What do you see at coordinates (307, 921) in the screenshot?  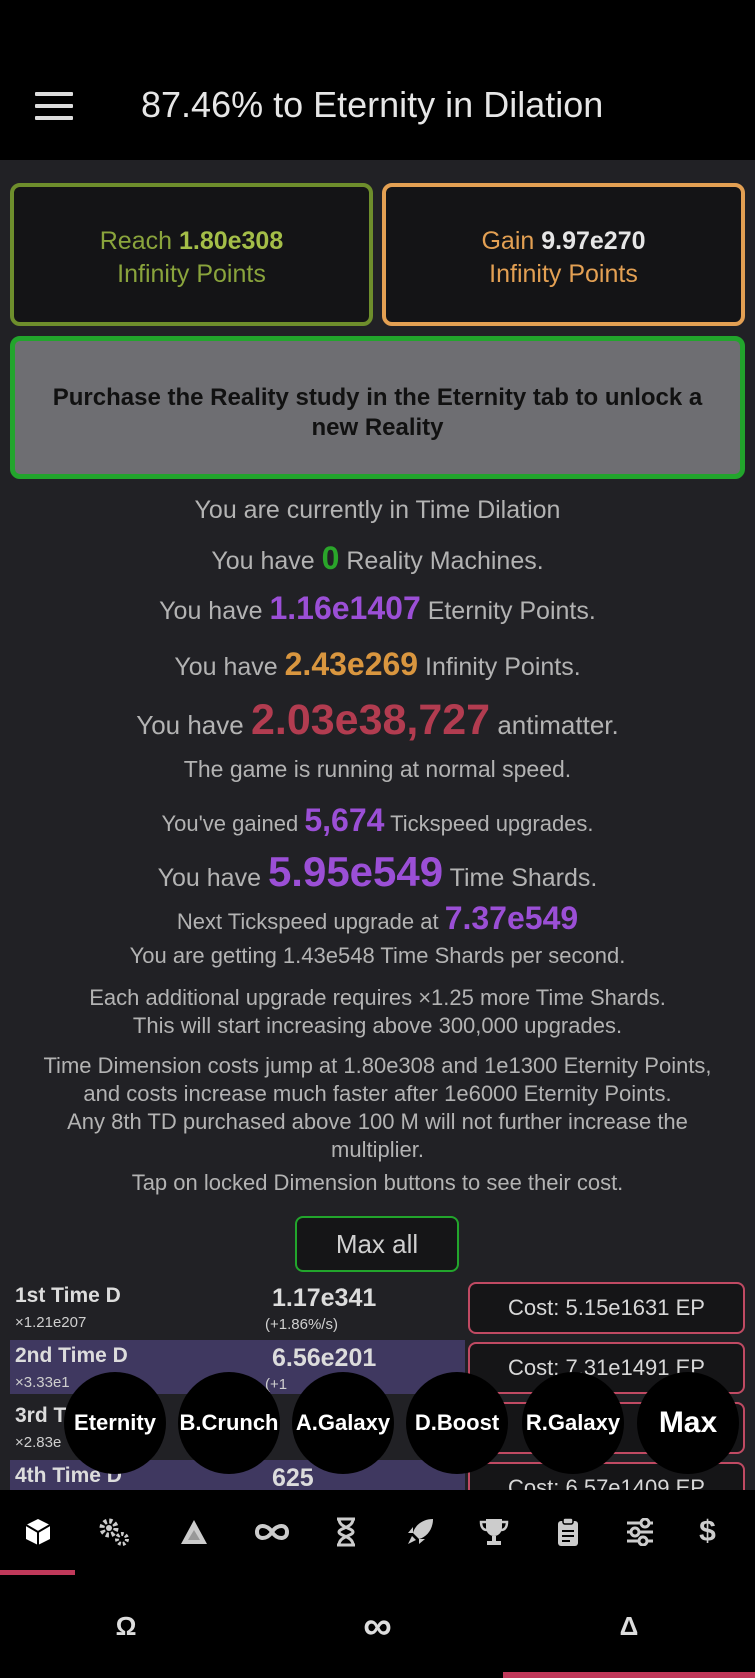 I see `next-pre: Next Tickspeed upgrade at` at bounding box center [307, 921].